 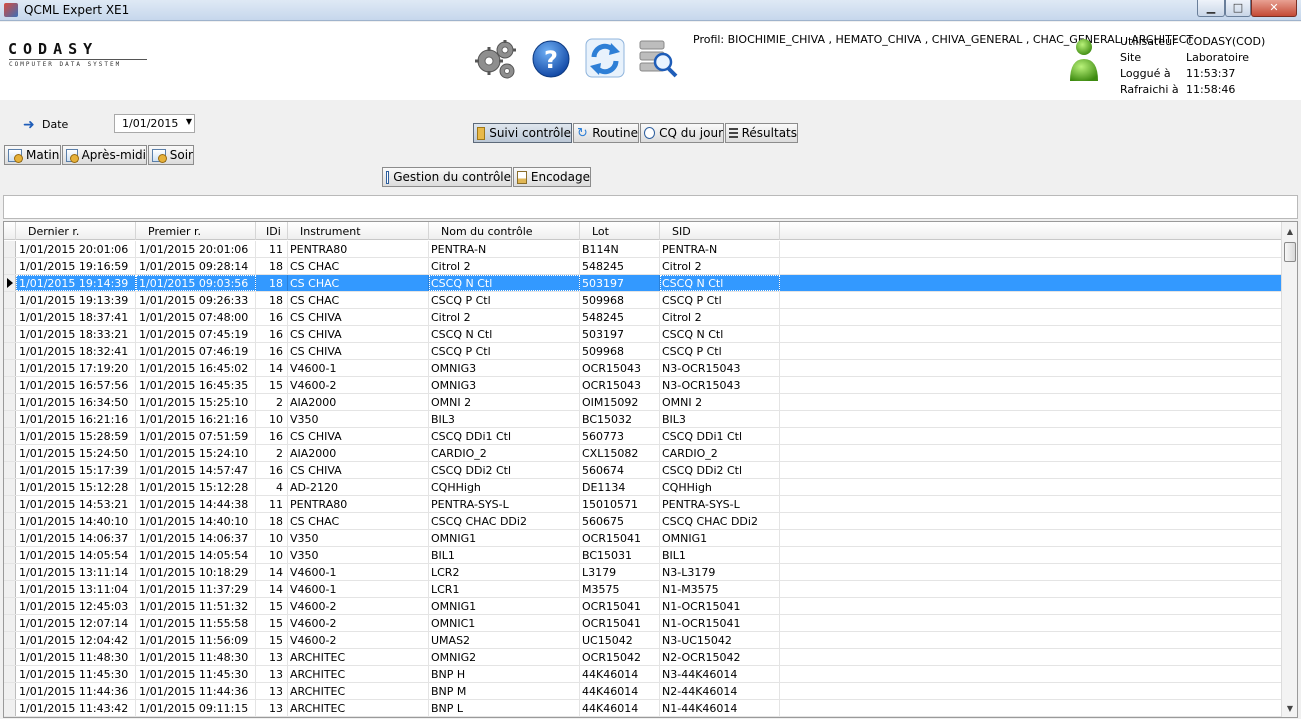 I want to click on filter-bar, so click(x=650, y=207).